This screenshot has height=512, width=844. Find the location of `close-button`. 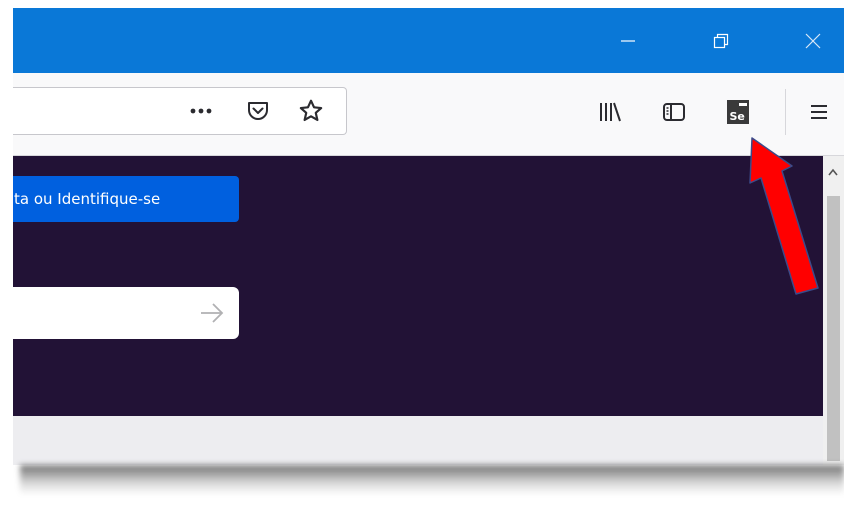

close-button is located at coordinates (813, 40).